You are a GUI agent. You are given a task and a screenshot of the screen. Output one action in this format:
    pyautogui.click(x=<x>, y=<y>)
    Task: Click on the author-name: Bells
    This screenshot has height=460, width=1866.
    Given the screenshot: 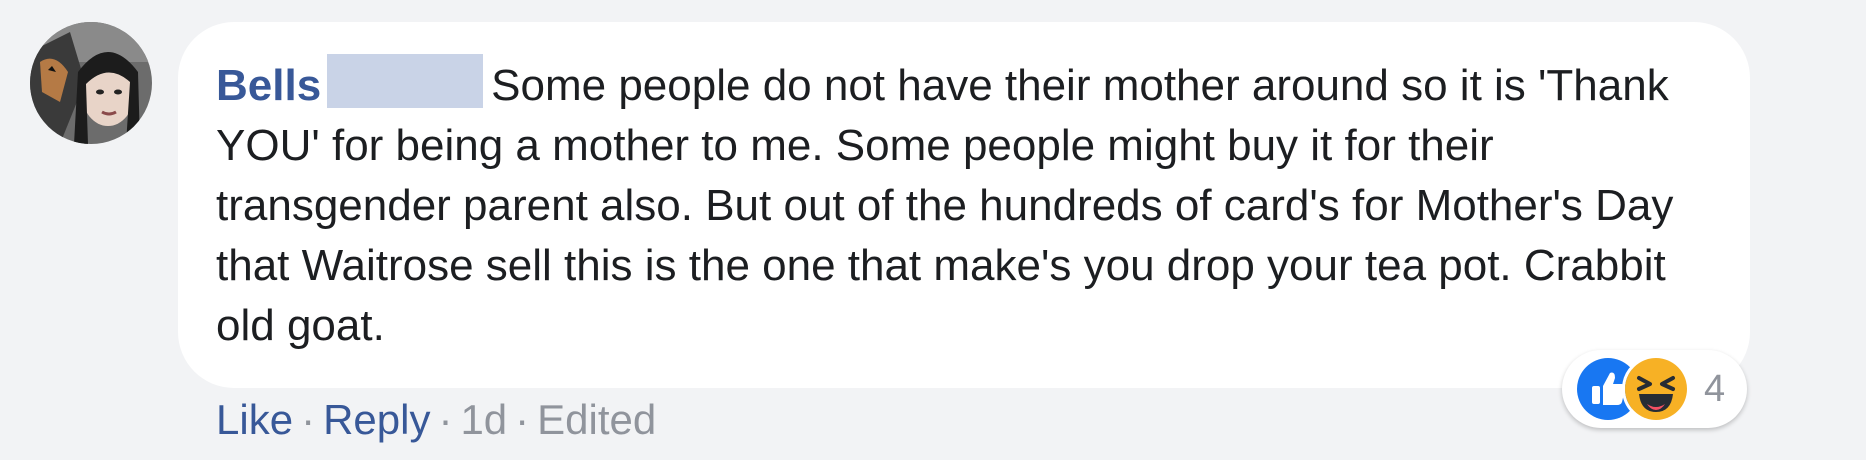 What is the action you would take?
    pyautogui.click(x=268, y=85)
    